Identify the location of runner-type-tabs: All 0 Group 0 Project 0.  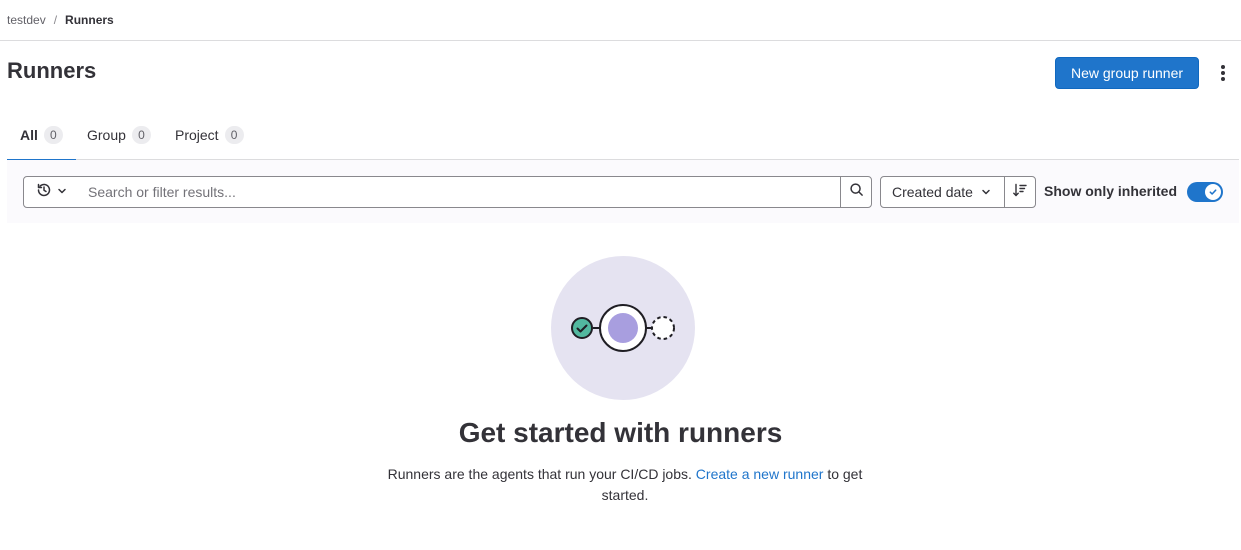
(623, 135).